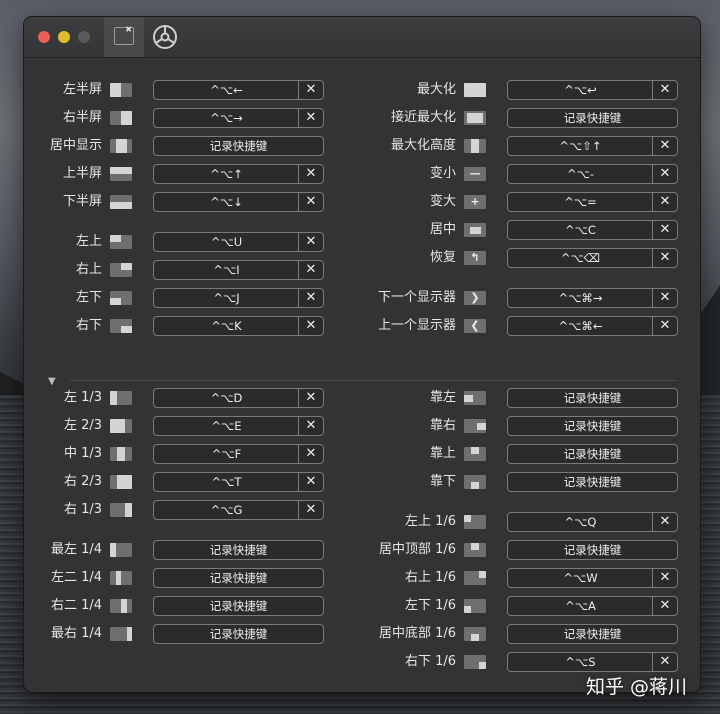  Describe the element at coordinates (442, 397) in the screenshot. I see `shortcut-label: 靠左` at that location.